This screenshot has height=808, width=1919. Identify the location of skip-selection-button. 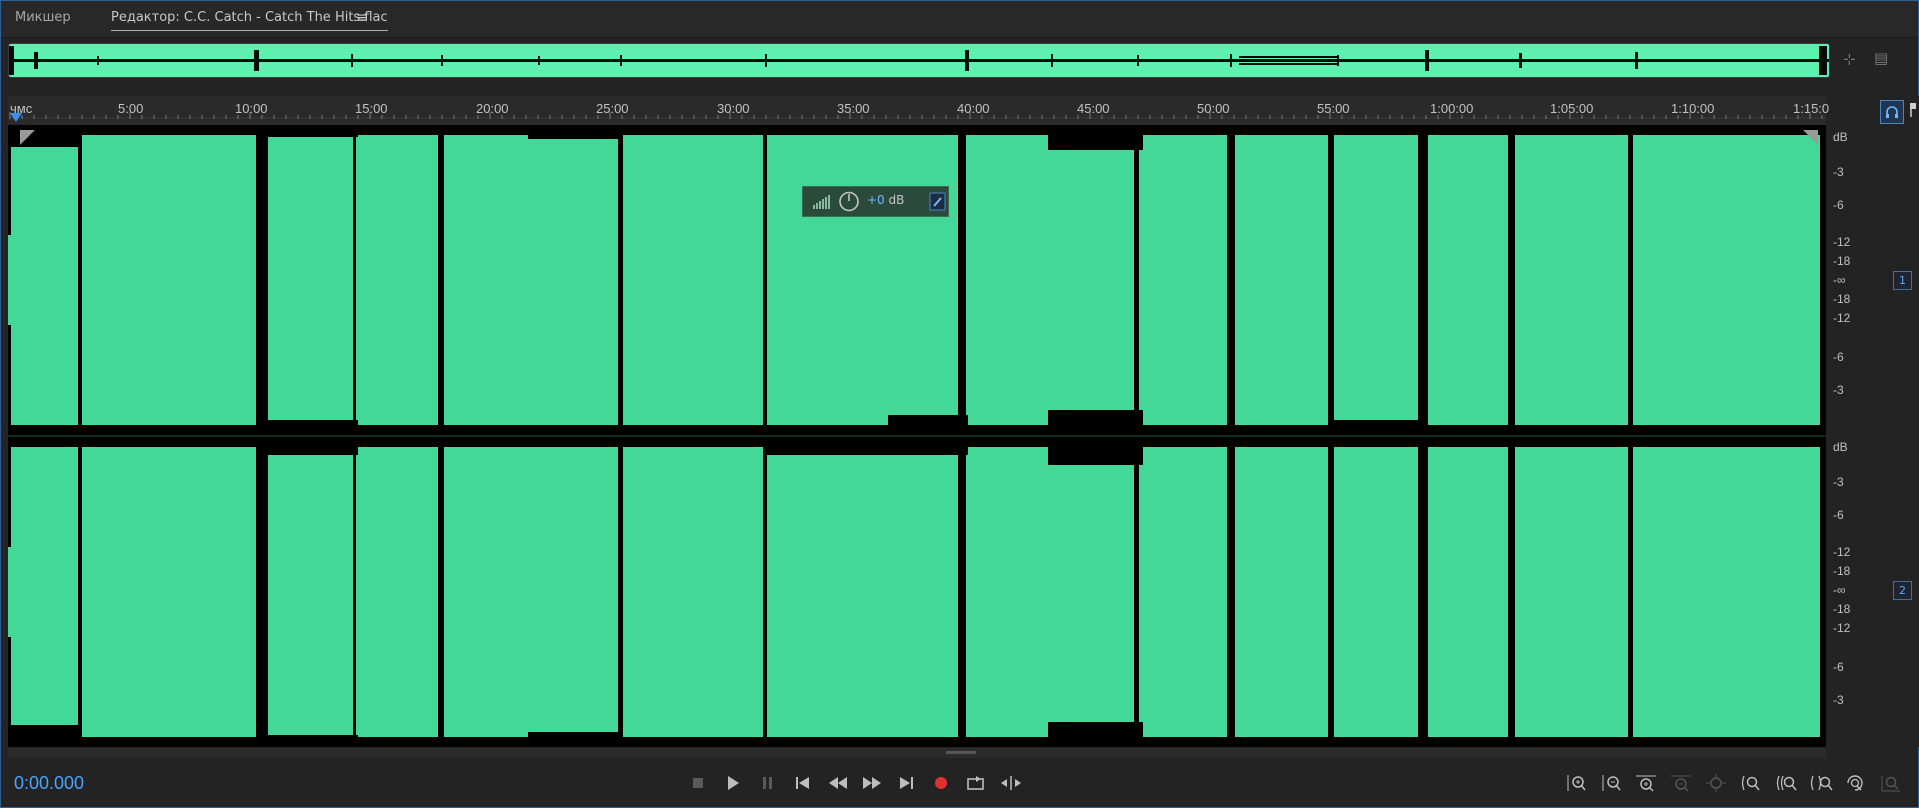
(1011, 783).